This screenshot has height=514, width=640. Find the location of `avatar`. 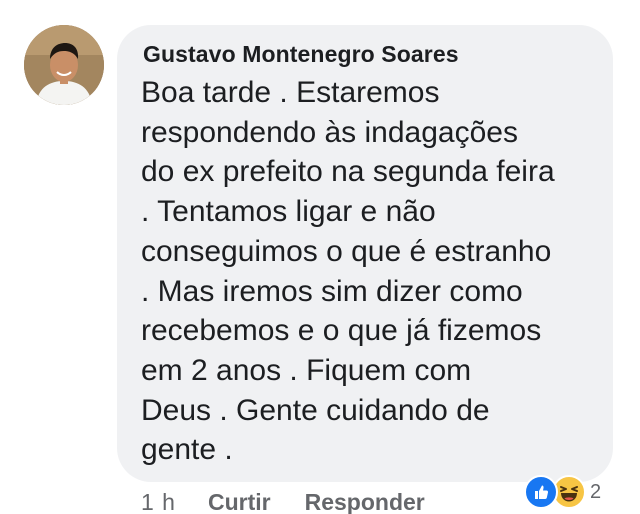

avatar is located at coordinates (64, 65).